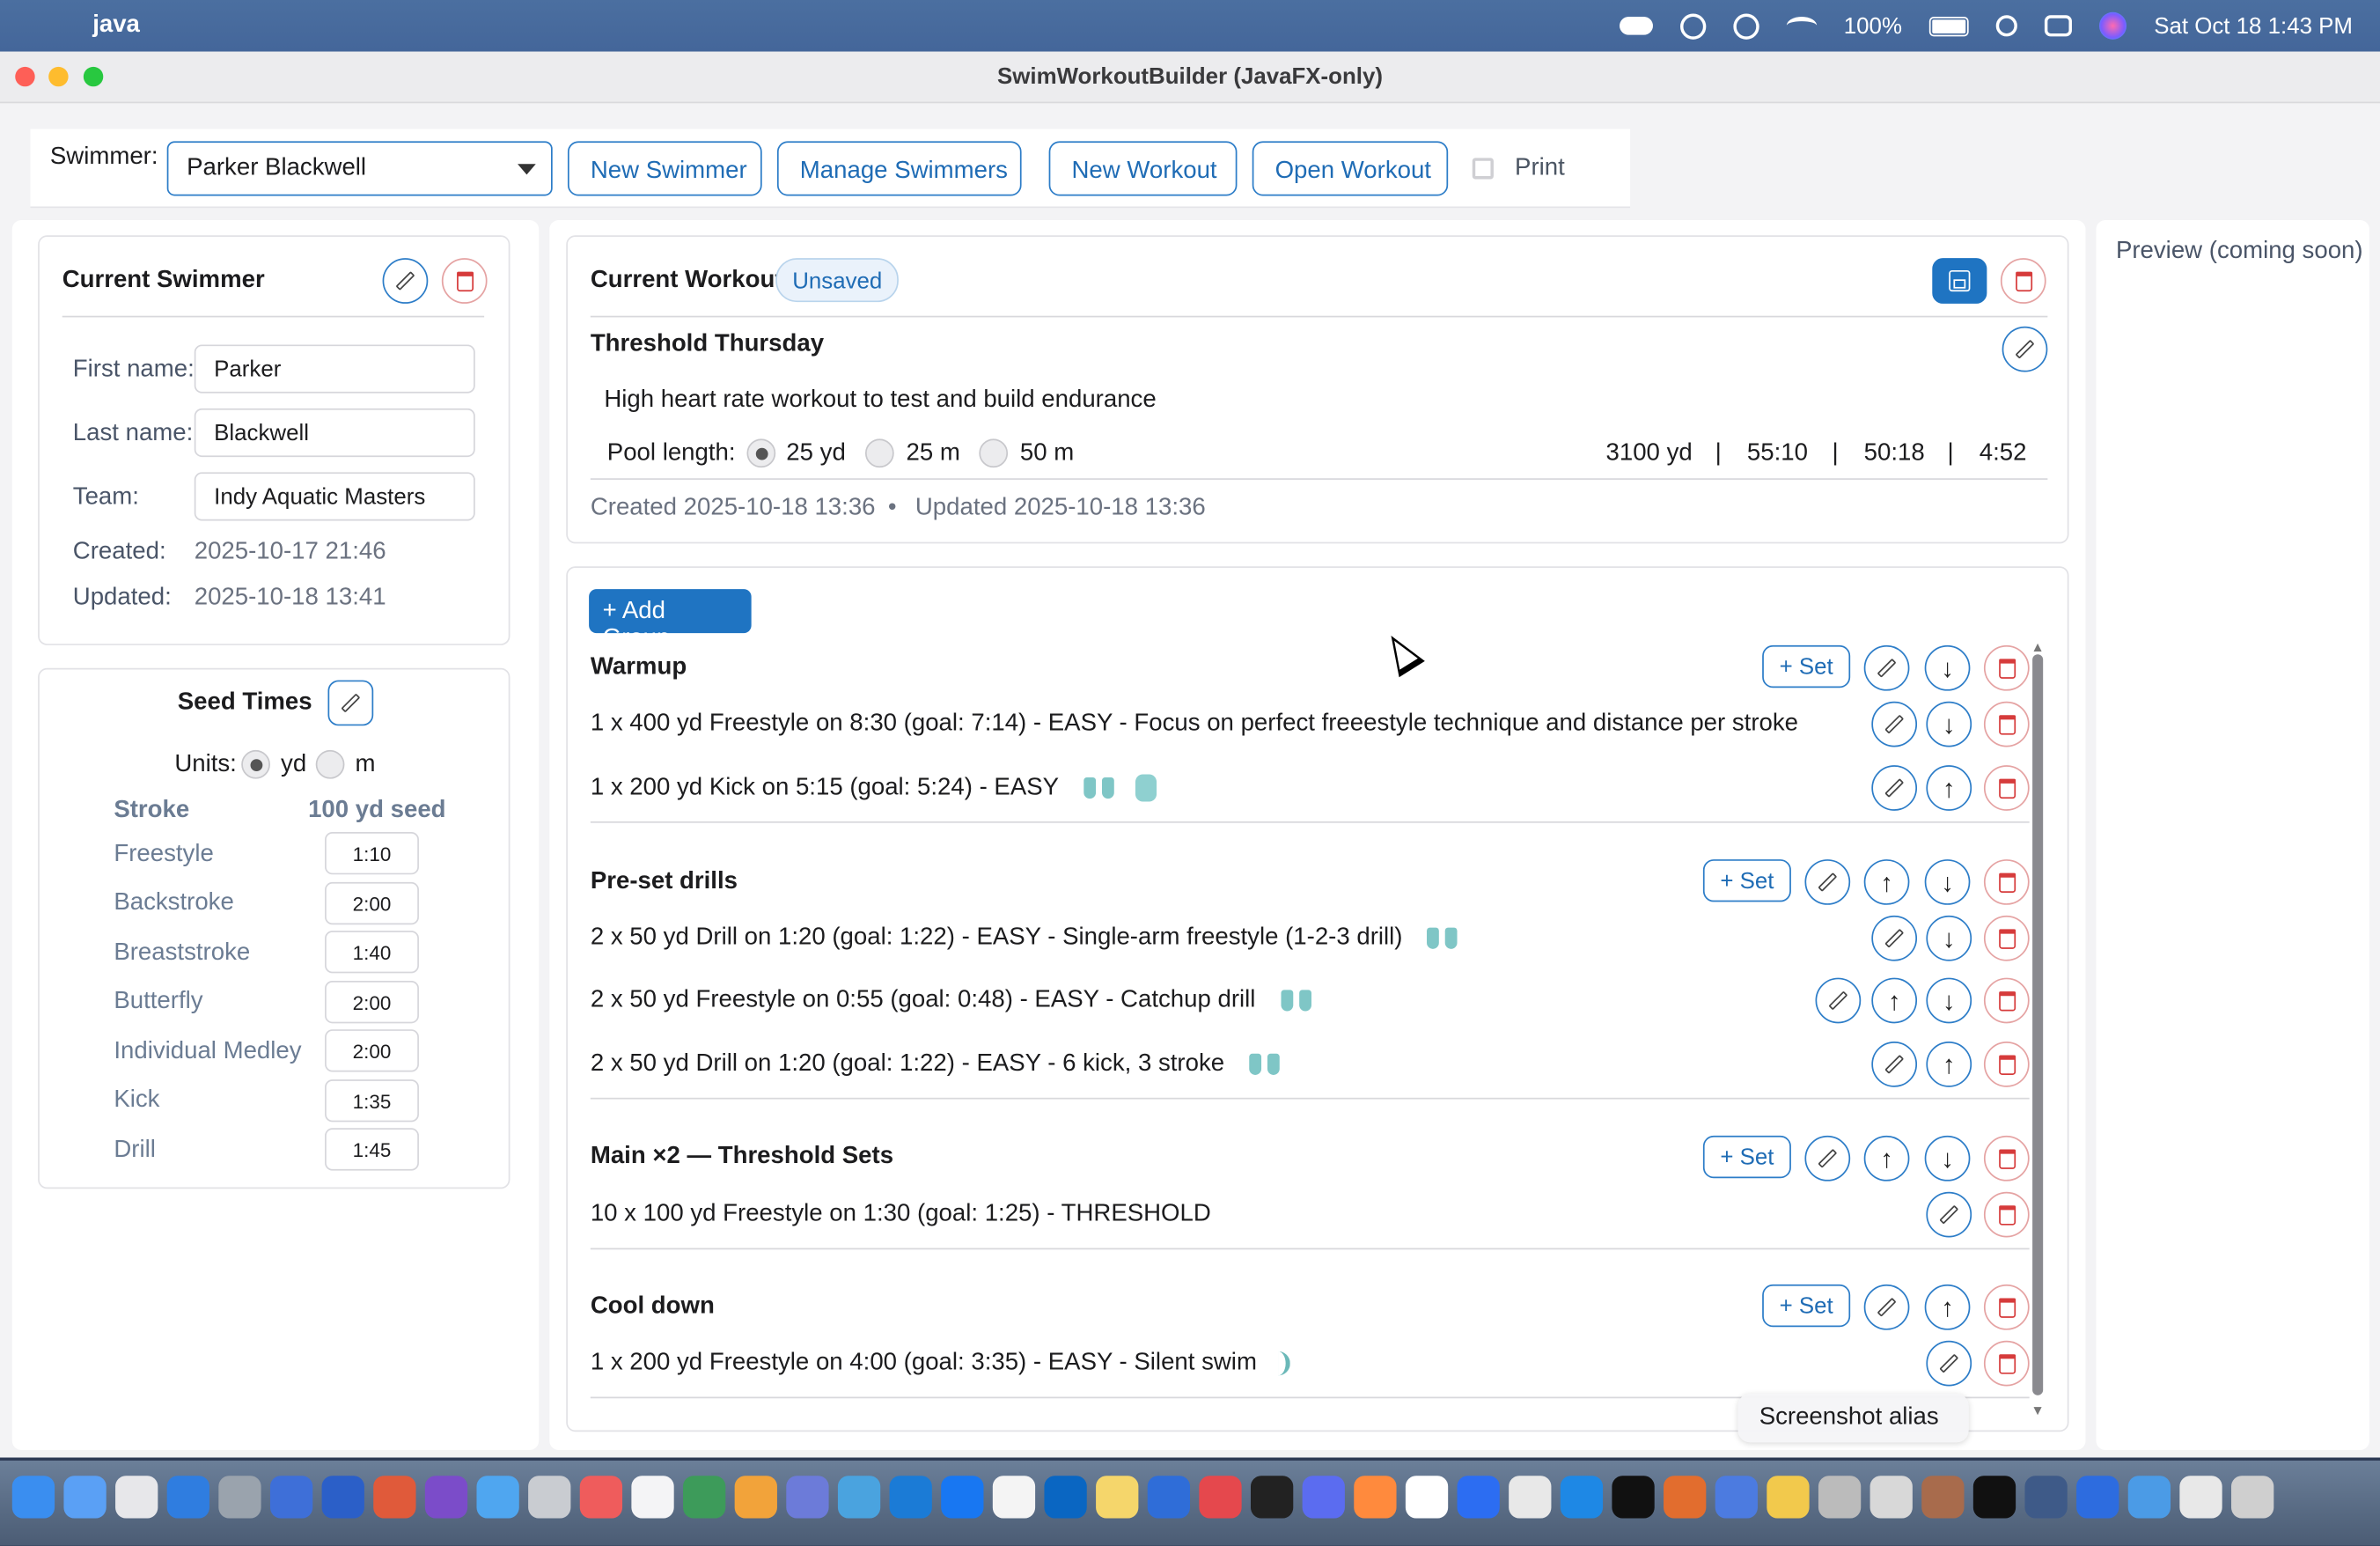 The image size is (2380, 1546). I want to click on edit-swimmer-button, so click(405, 281).